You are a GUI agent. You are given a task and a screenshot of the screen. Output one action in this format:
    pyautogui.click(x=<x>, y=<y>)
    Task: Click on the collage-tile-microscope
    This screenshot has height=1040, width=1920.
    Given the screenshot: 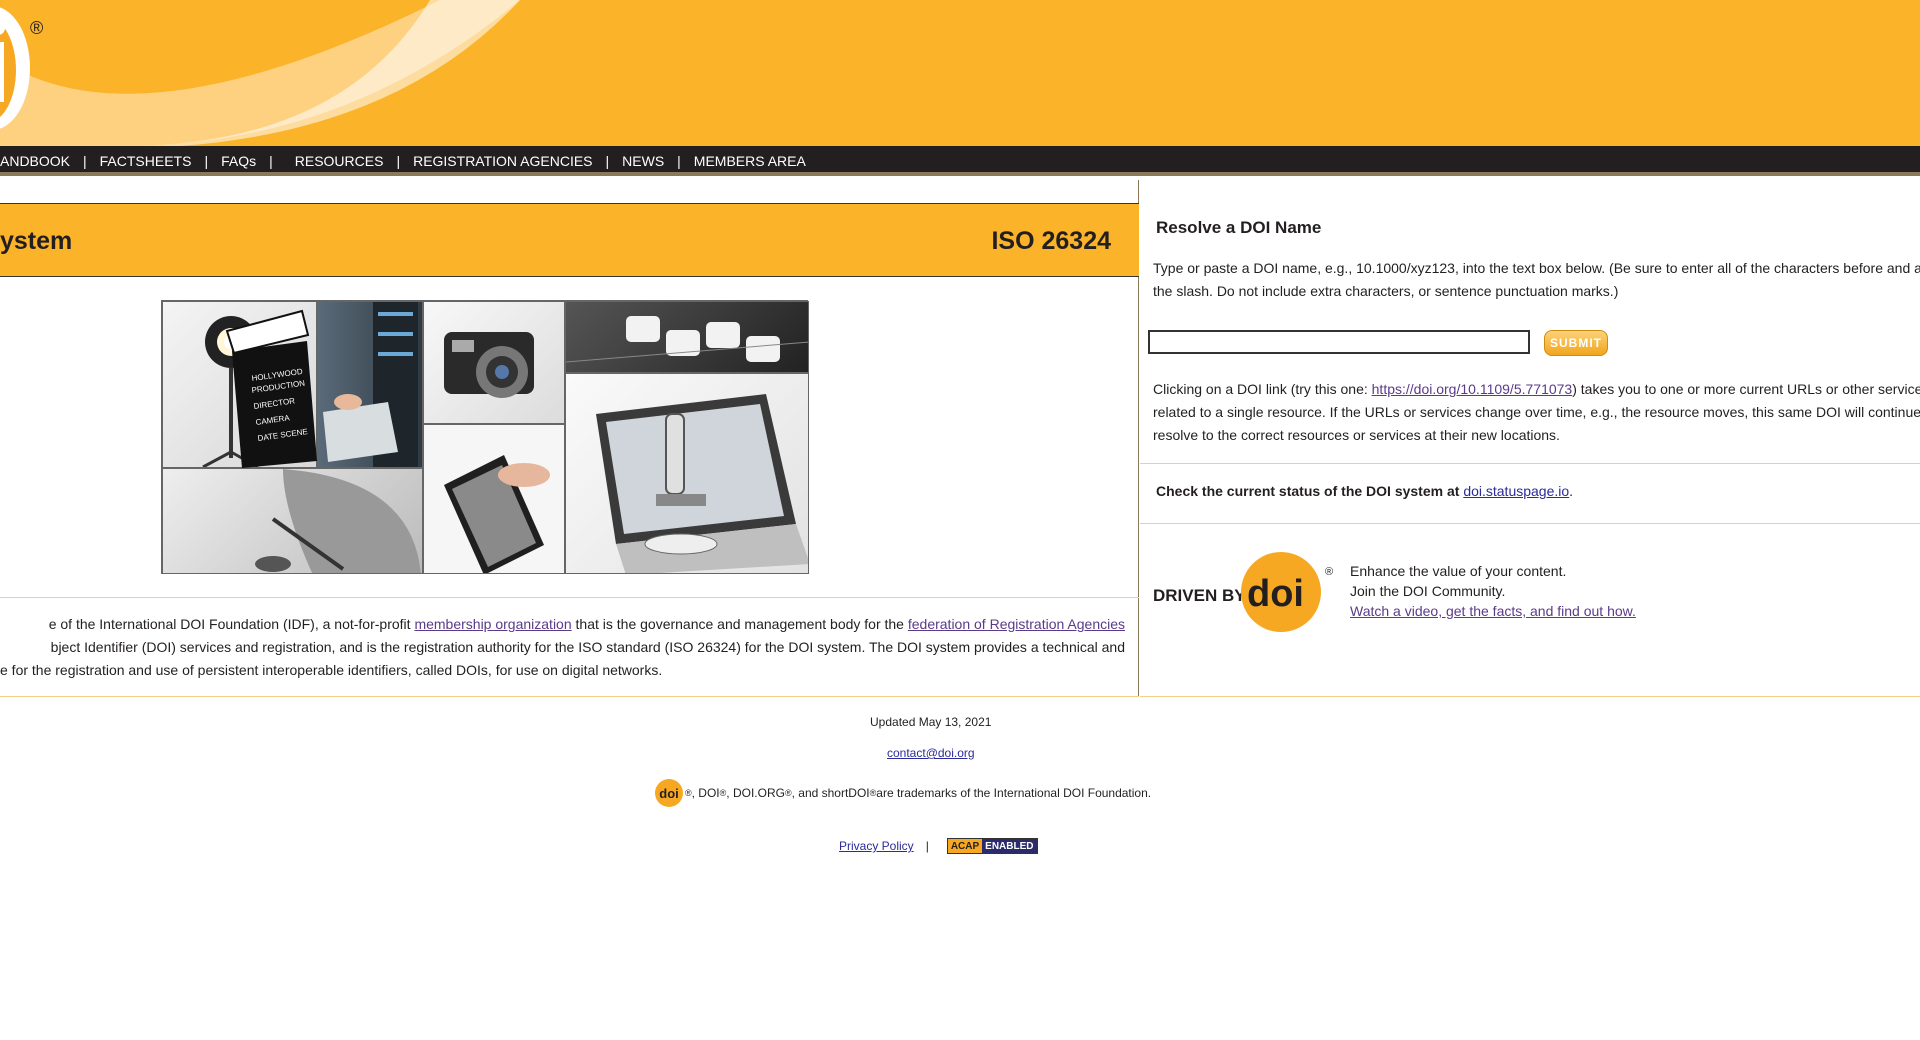 What is the action you would take?
    pyautogui.click(x=687, y=473)
    